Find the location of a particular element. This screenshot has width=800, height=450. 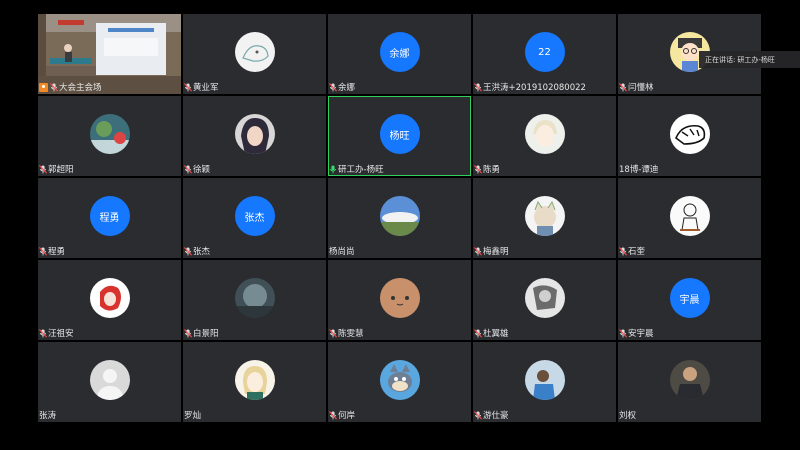

participant-name: 黄业军 is located at coordinates (206, 88).